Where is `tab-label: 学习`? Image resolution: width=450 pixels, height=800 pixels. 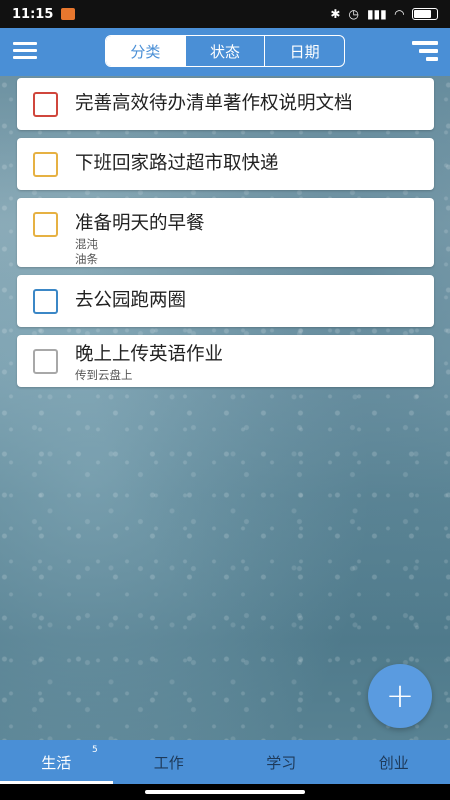 tab-label: 学习 is located at coordinates (281, 762).